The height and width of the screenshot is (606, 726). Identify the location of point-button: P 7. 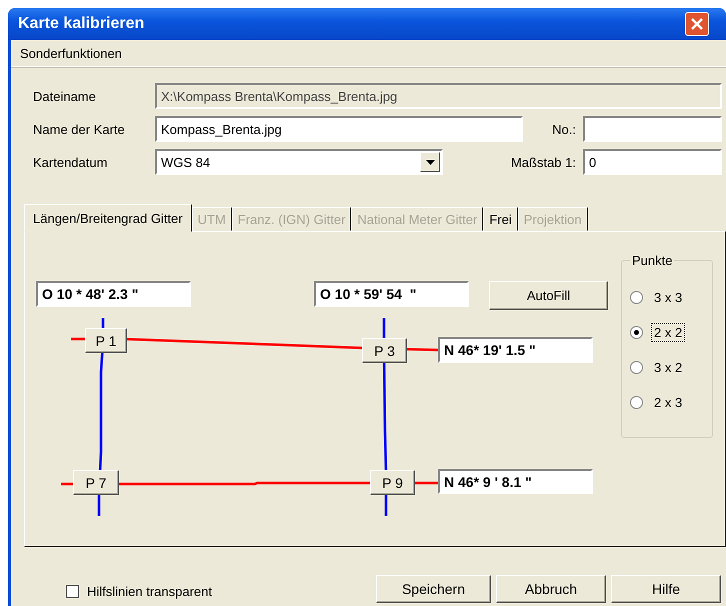
(96, 482).